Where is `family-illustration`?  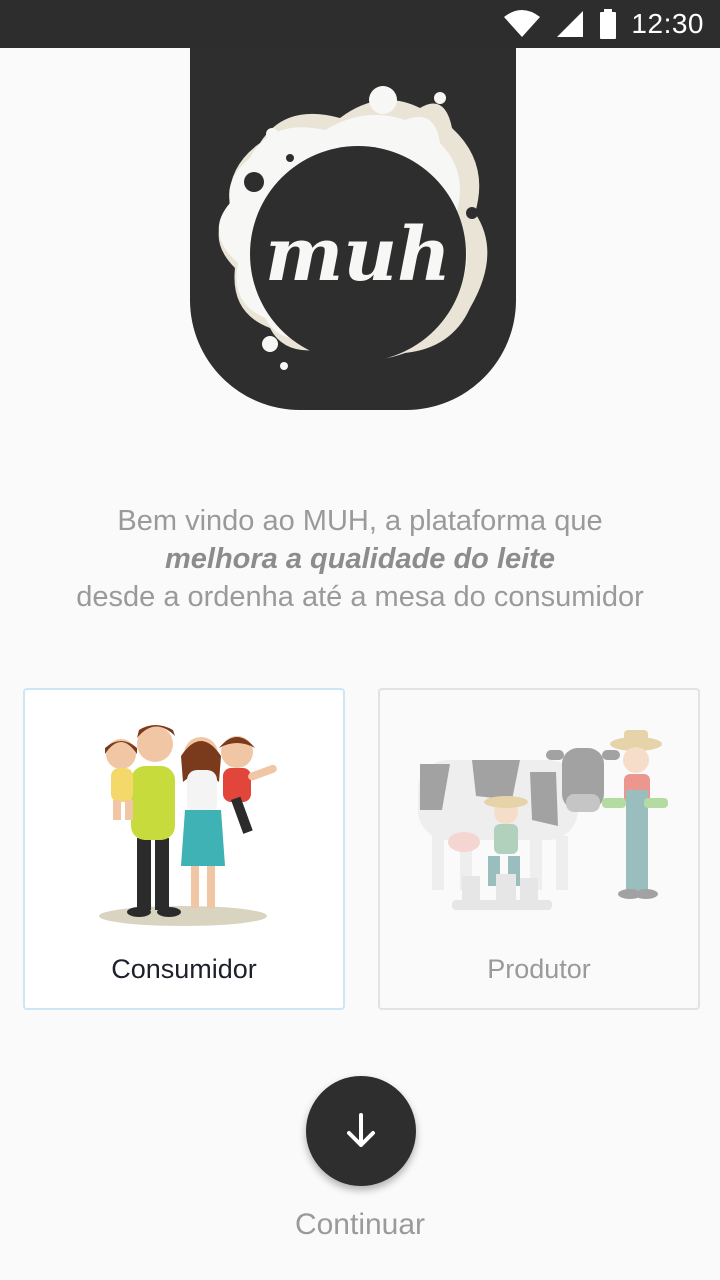 family-illustration is located at coordinates (188, 825).